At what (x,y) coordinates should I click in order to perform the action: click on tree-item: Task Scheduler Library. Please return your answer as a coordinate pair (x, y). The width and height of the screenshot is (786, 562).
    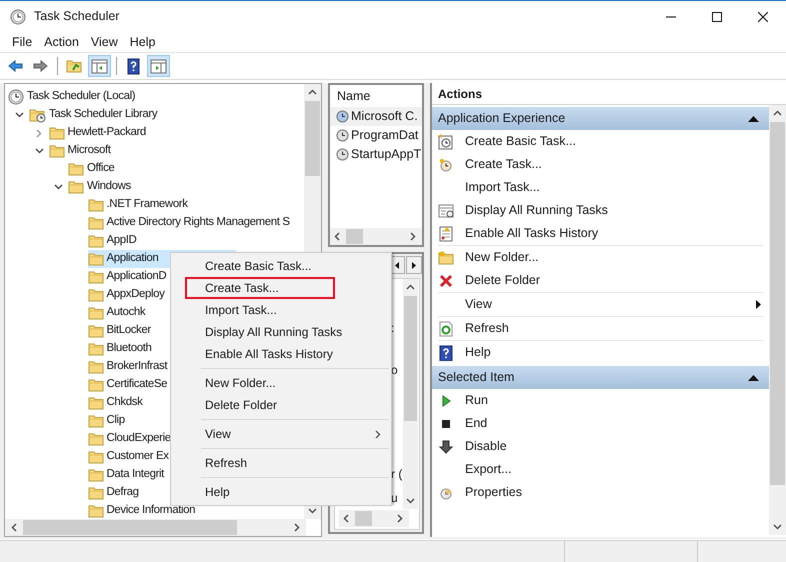
    Looking at the image, I should click on (94, 115).